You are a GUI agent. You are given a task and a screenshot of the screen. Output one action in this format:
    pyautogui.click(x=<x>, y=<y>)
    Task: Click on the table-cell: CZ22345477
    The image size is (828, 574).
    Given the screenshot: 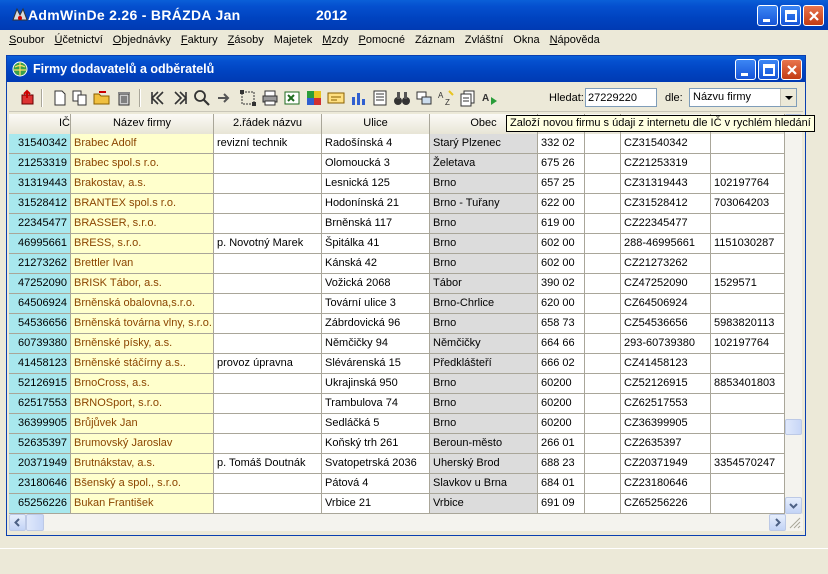 What is the action you would take?
    pyautogui.click(x=666, y=224)
    